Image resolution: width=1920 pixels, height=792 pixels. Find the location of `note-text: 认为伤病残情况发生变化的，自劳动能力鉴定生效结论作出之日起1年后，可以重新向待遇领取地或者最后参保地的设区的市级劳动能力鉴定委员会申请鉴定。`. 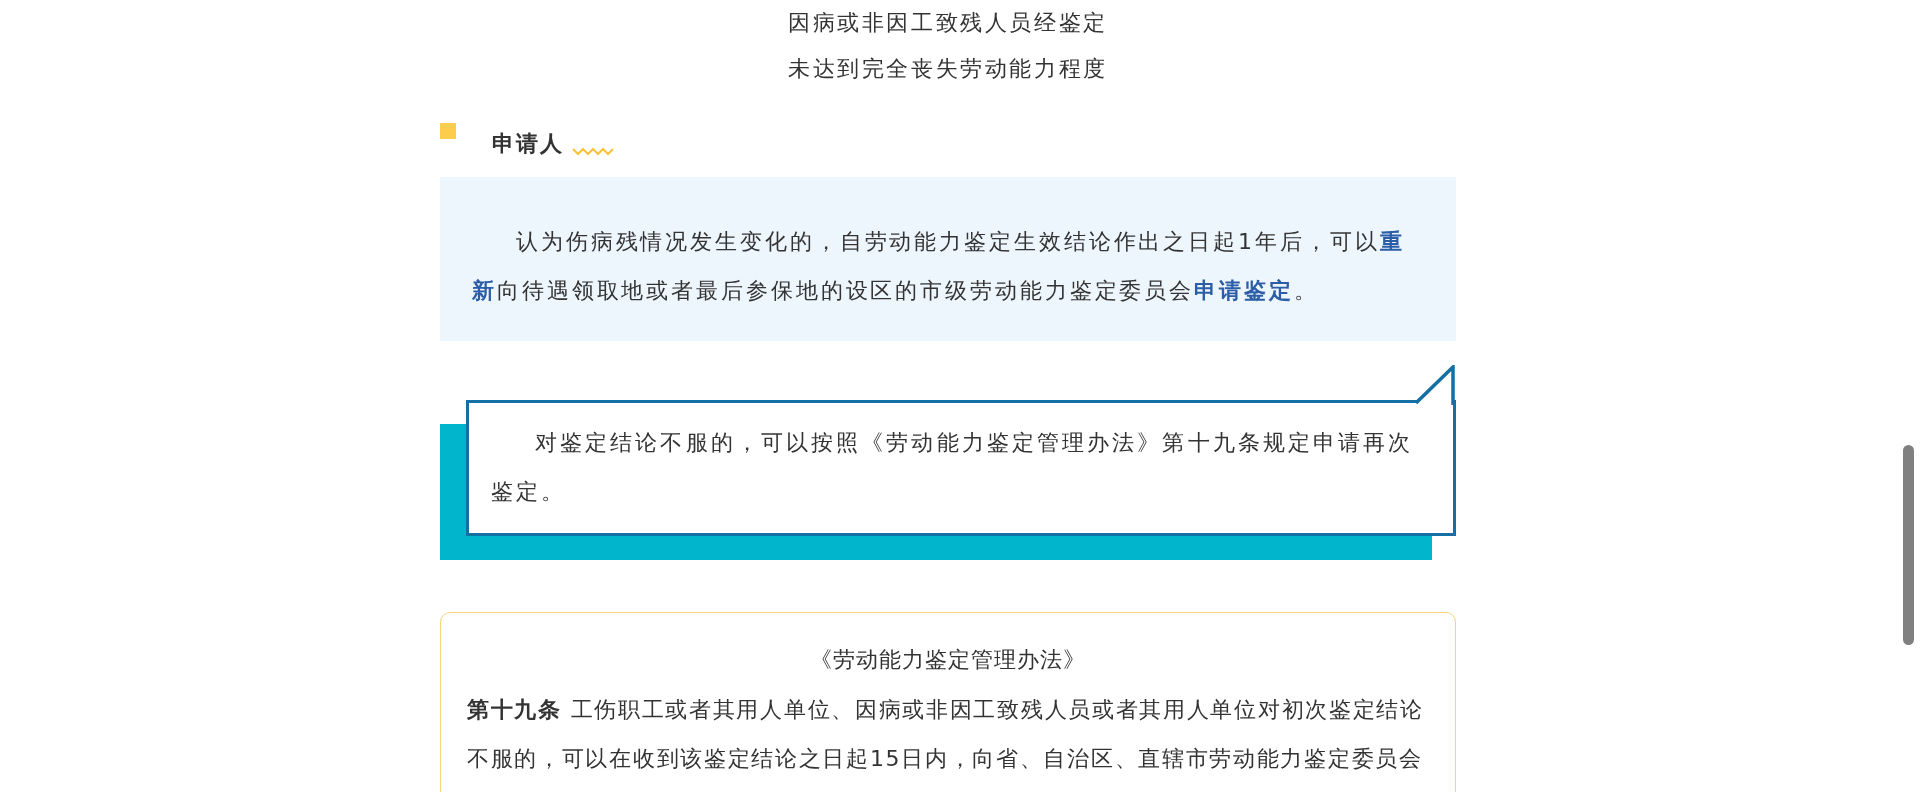

note-text: 认为伤病残情况发生变化的，自劳动能力鉴定生效结论作出之日起1年后，可以重新向待遇领取地或者最后参保地的设区的市级劳动能力鉴定委员会申请鉴定。 is located at coordinates (939, 266).